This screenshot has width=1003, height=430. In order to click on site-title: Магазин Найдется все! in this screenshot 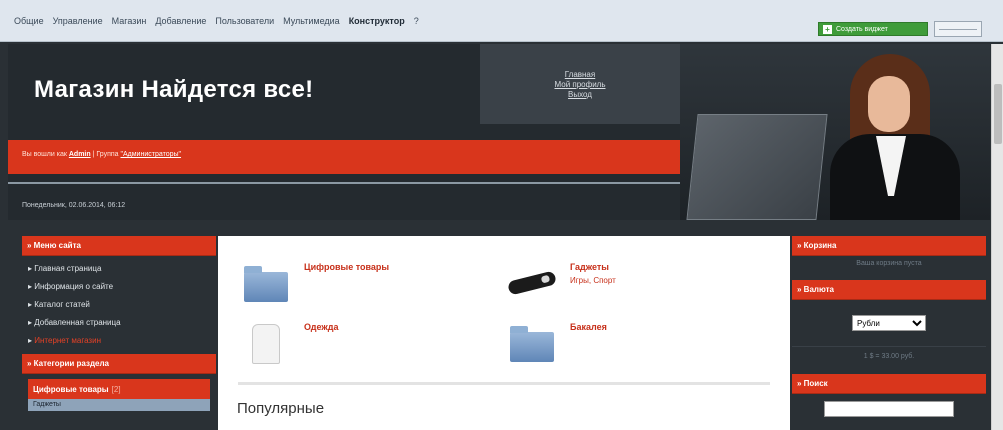, I will do `click(174, 89)`.